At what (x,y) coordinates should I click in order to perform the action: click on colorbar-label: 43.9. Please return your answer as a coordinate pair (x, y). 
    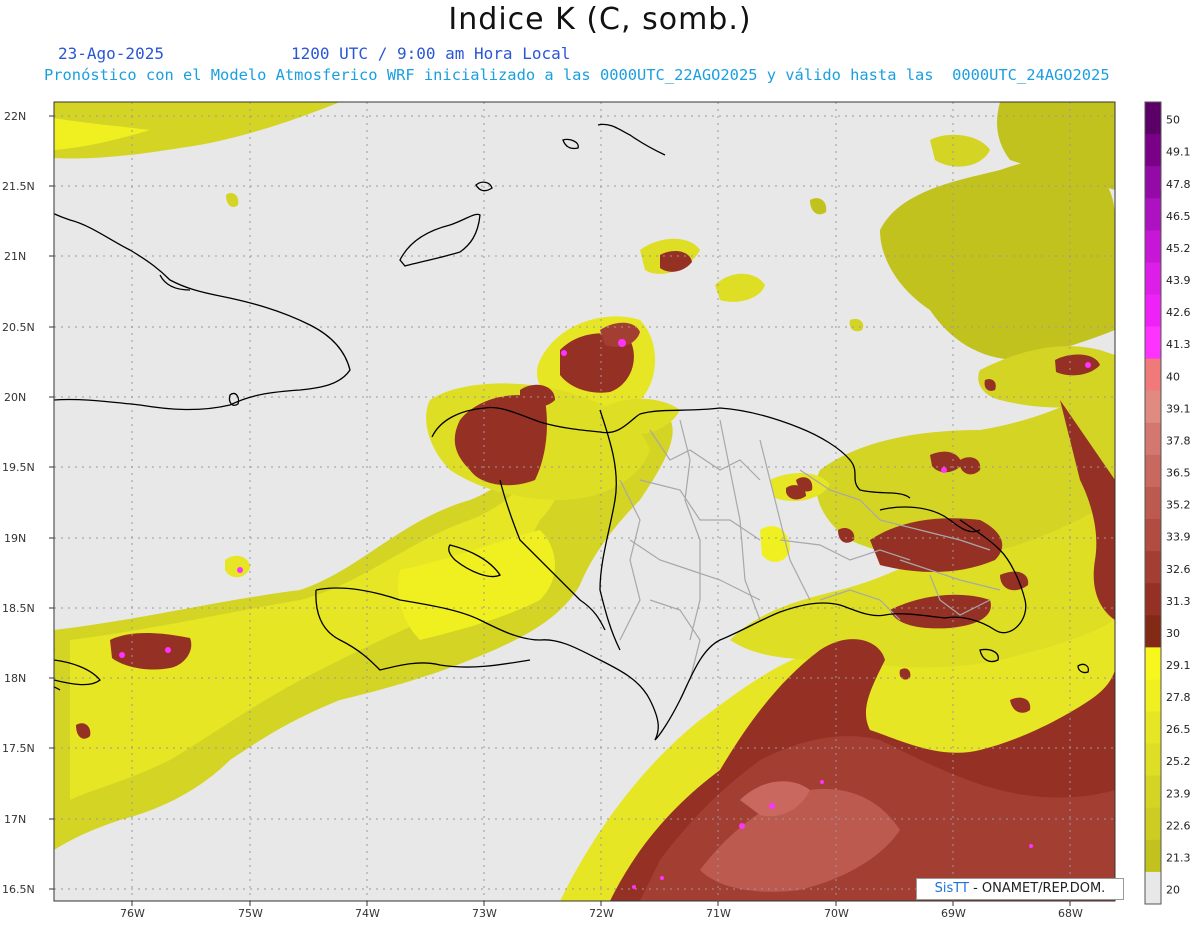
    Looking at the image, I should click on (1178, 280).